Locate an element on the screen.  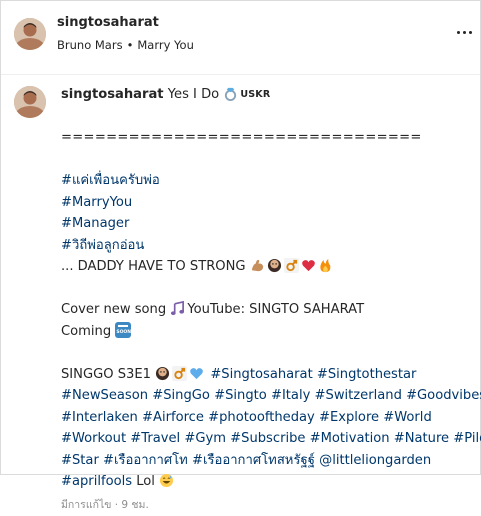
mention-link: @littleliongarden is located at coordinates (375, 460).